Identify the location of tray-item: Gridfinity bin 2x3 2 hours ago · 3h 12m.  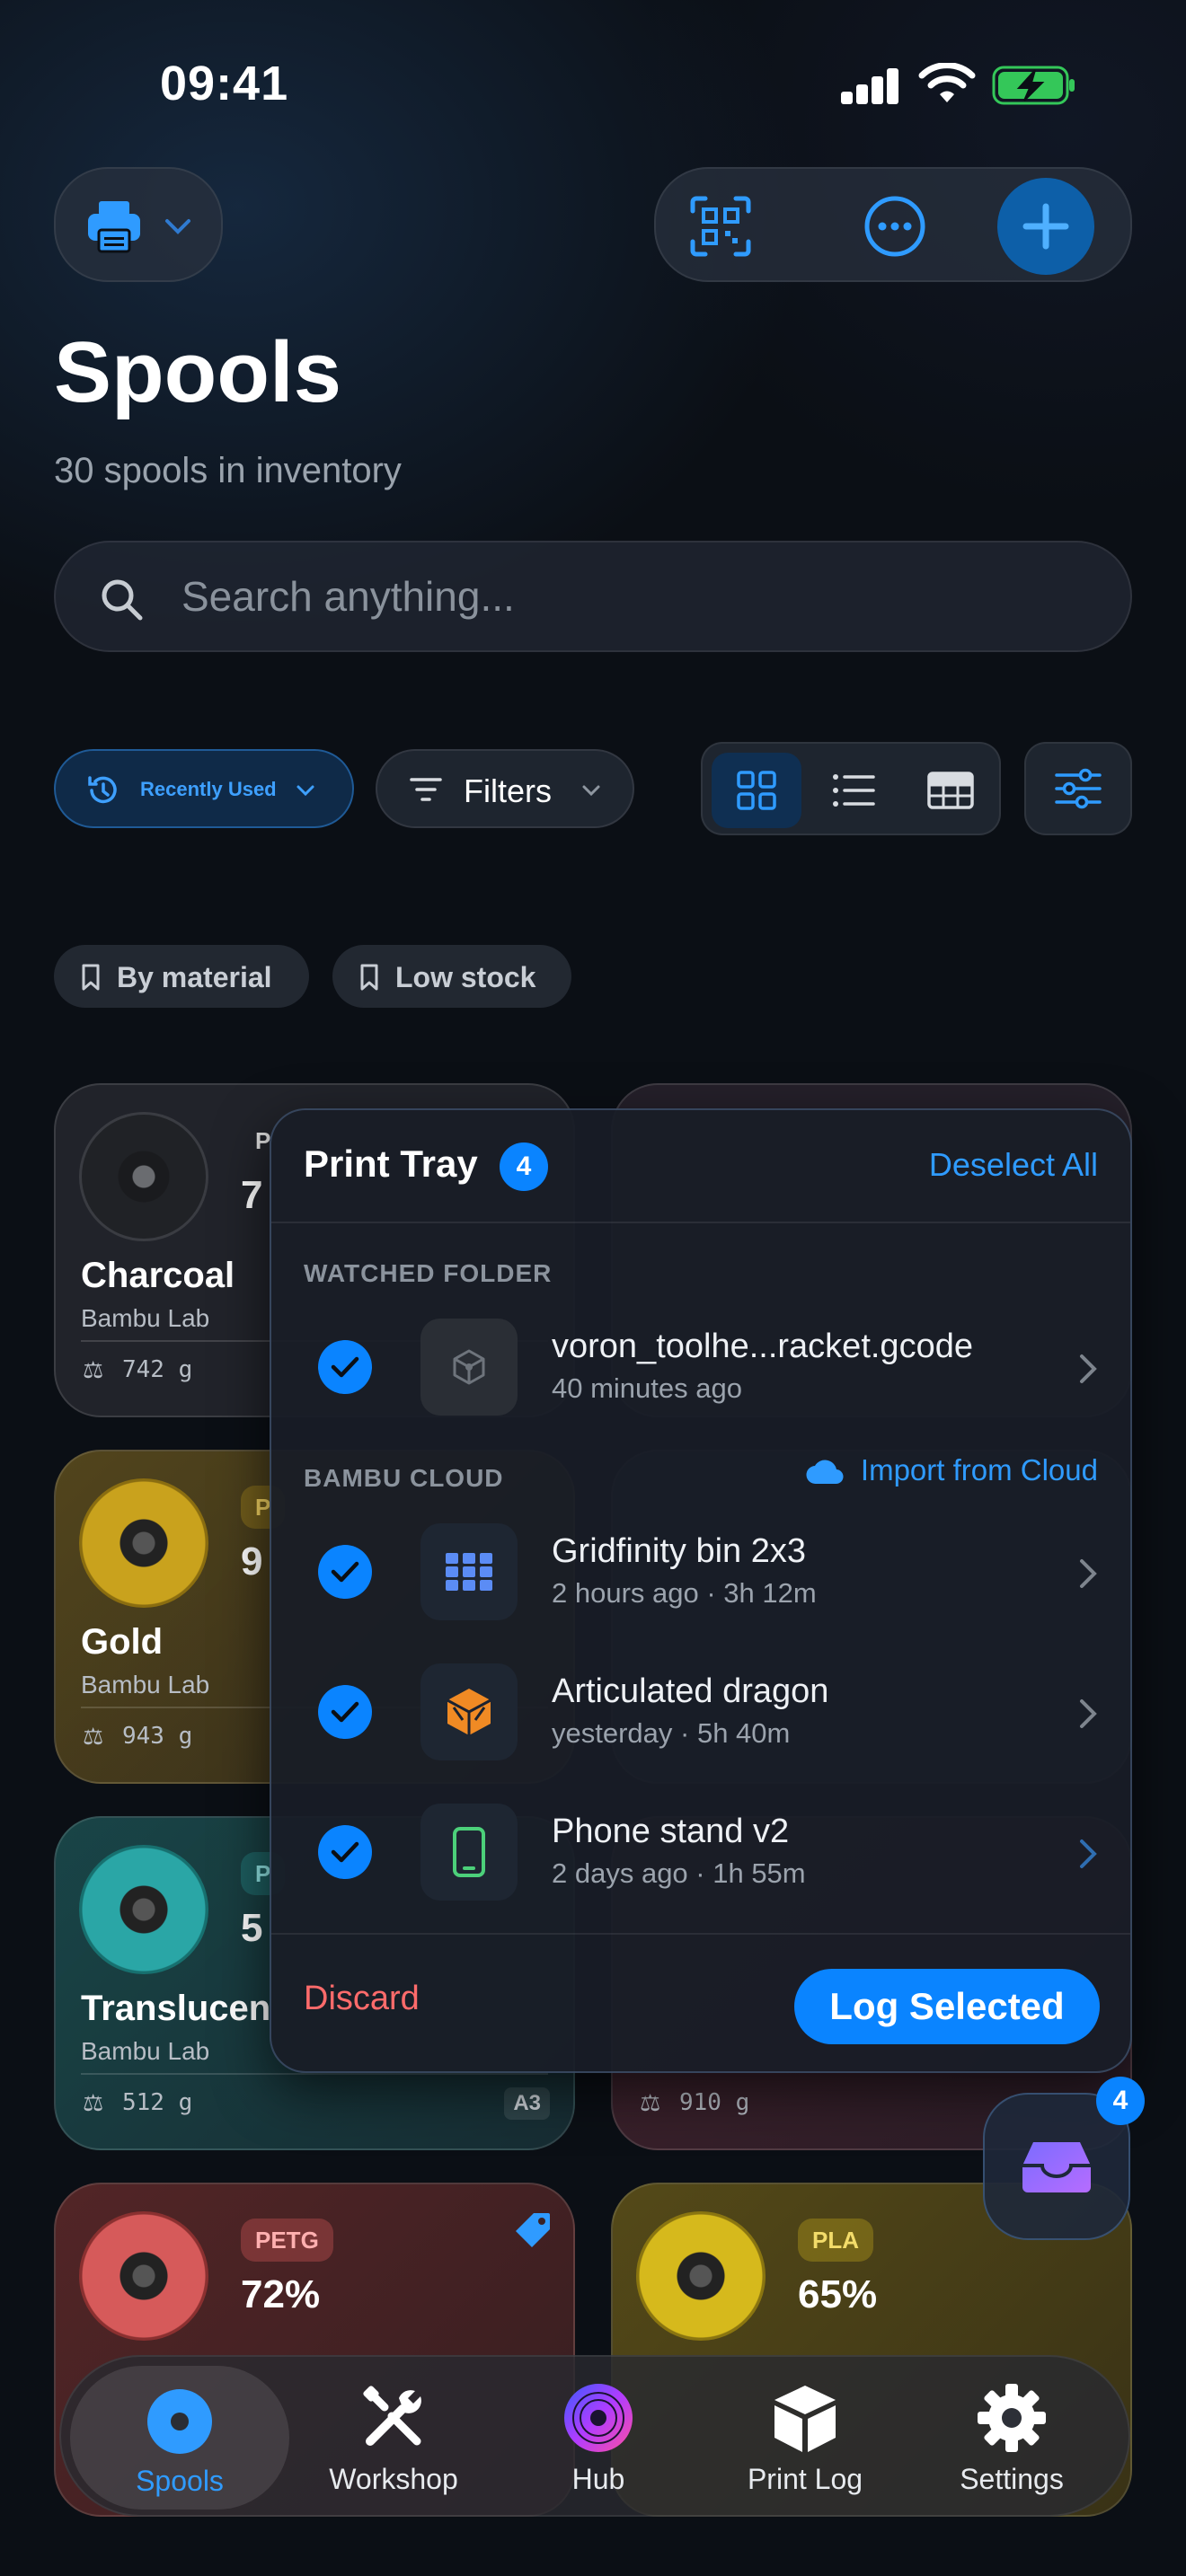
(700, 1572).